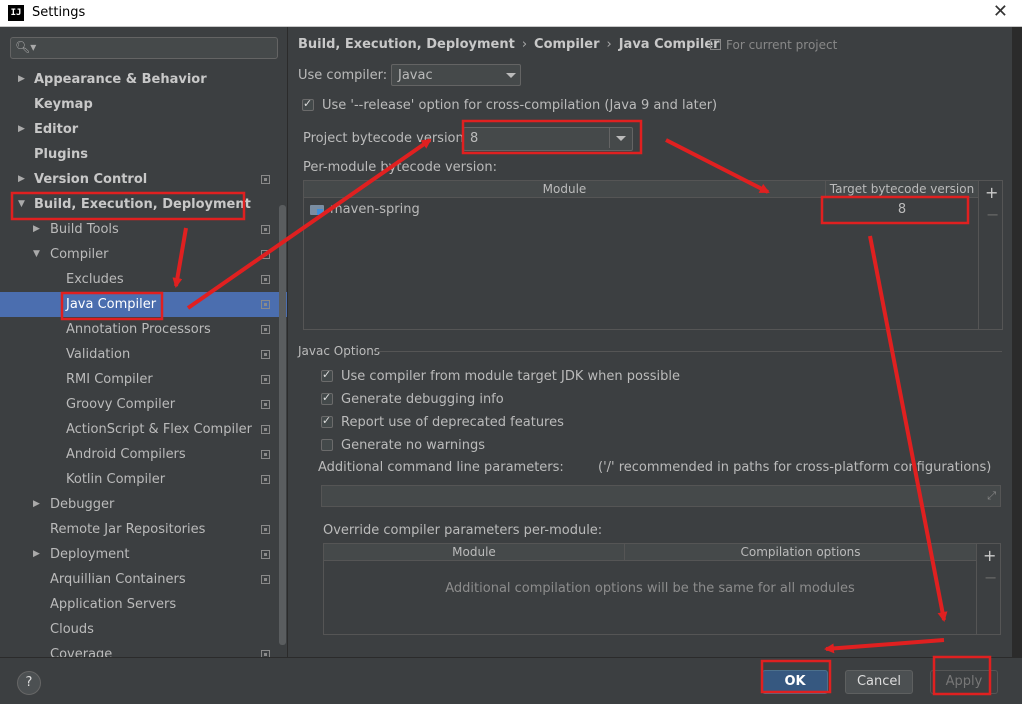  Describe the element at coordinates (143, 104) in the screenshot. I see `sidebar-item-keymap: Keymap` at that location.